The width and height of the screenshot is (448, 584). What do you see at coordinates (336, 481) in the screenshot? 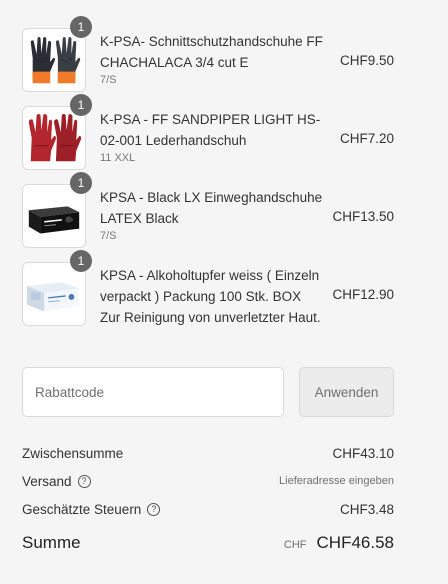
I see `shipping-value: Lieferadresse eingeben` at bounding box center [336, 481].